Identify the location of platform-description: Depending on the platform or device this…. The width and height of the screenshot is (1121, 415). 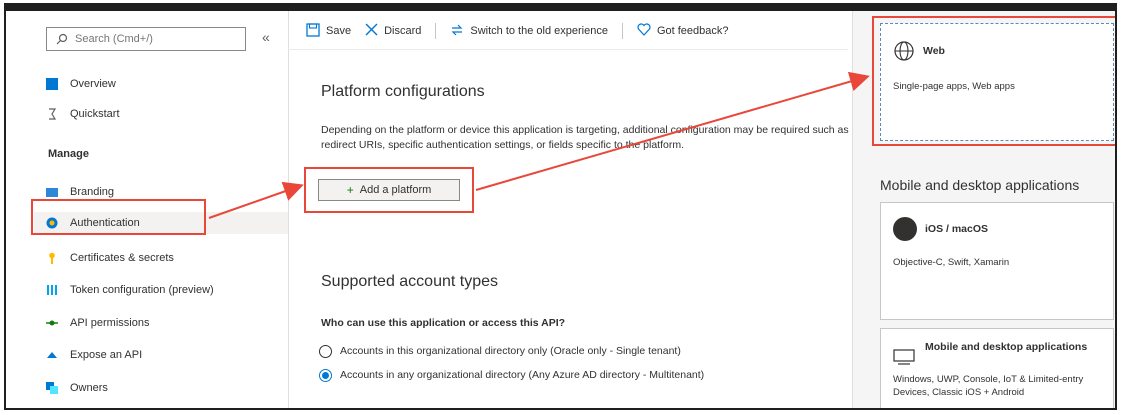
(585, 137).